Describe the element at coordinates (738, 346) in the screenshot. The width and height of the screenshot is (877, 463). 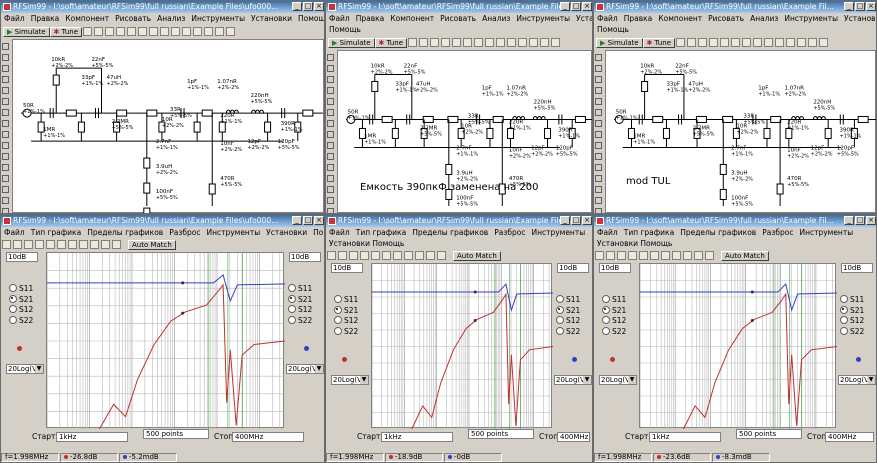
I see `plot-area` at that location.